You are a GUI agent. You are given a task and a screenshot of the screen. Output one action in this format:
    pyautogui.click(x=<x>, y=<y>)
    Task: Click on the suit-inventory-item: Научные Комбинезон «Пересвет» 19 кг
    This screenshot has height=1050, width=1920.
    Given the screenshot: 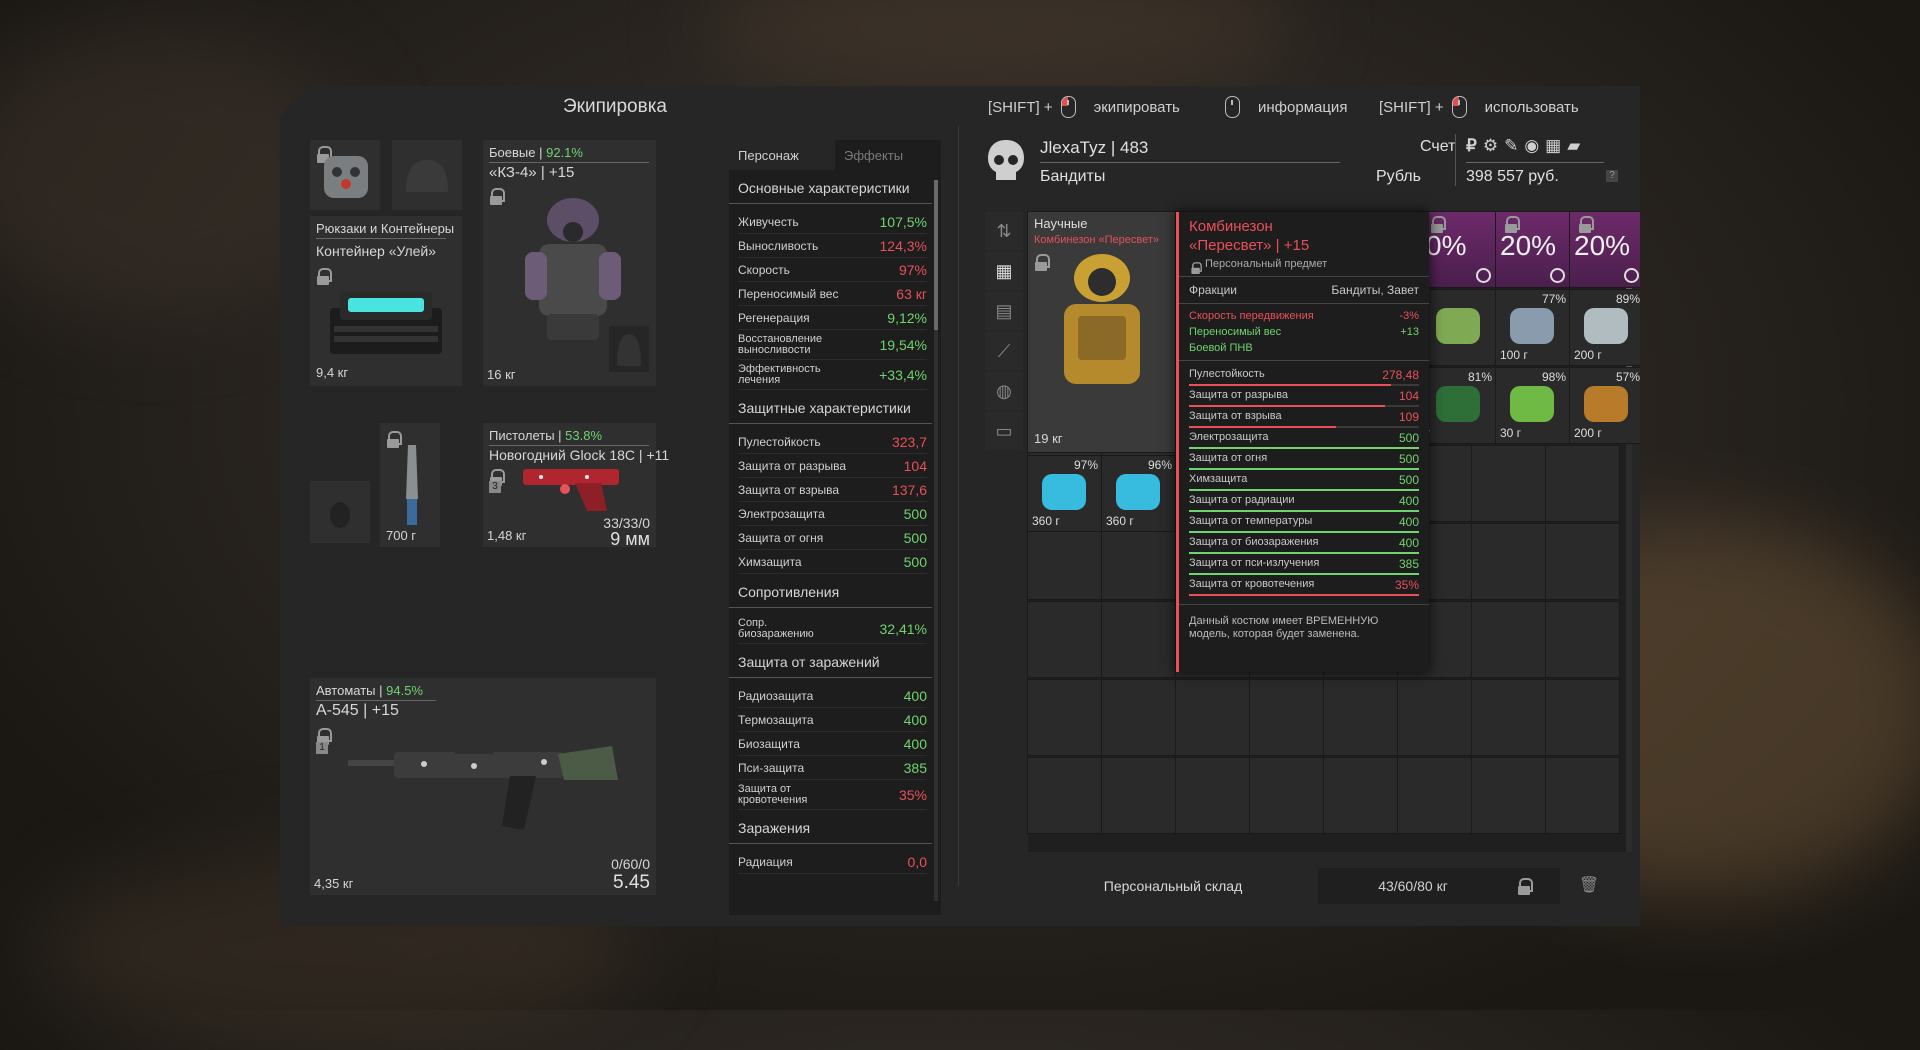 What is the action you would take?
    pyautogui.click(x=1101, y=332)
    